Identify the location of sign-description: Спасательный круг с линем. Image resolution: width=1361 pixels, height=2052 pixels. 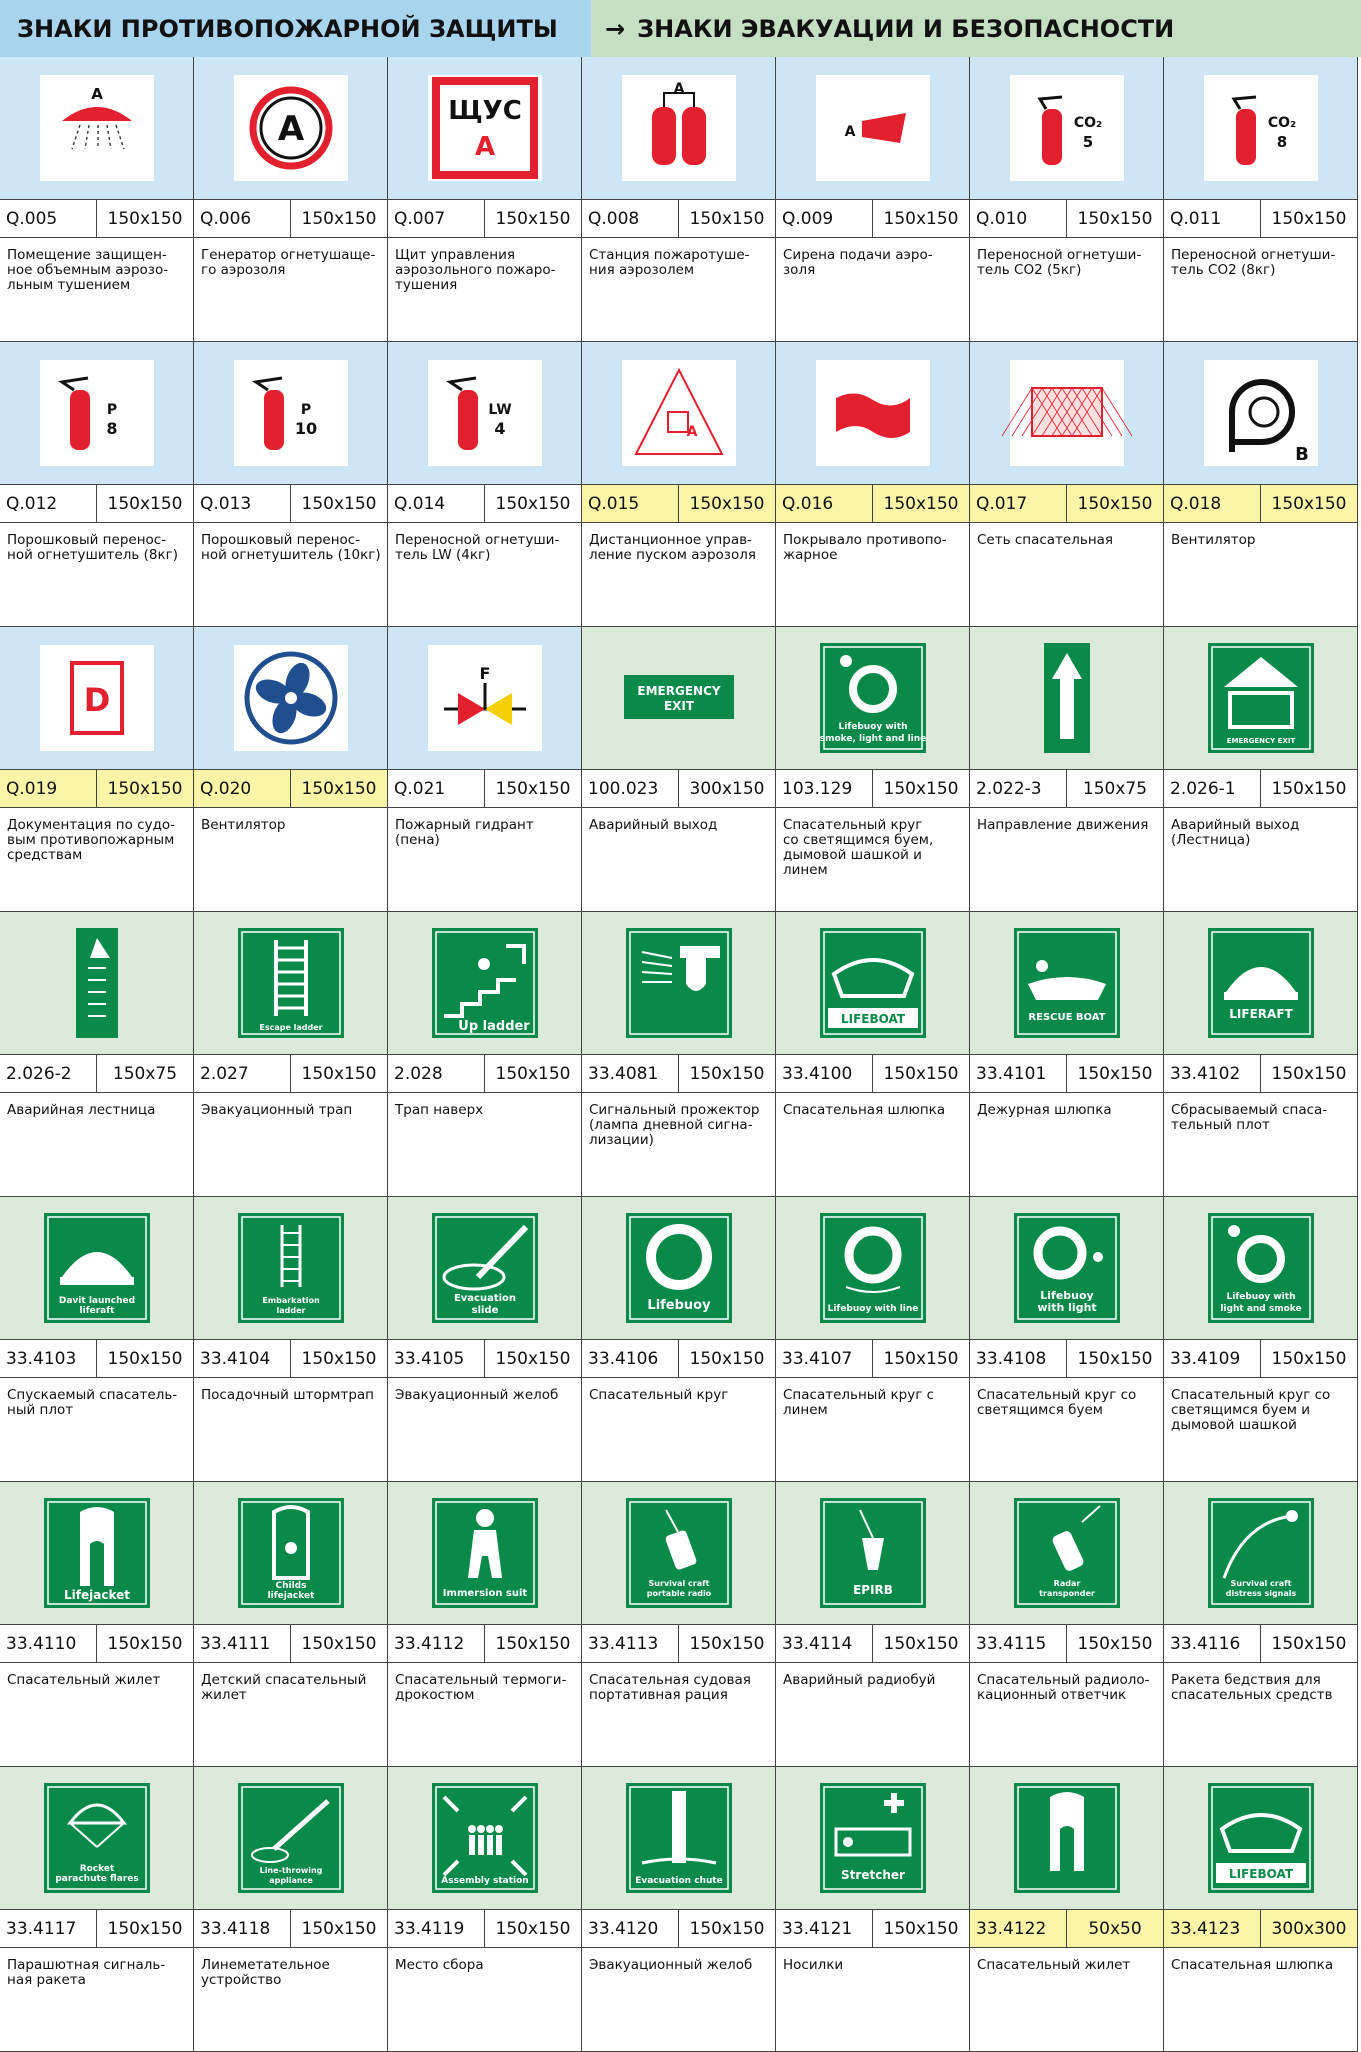
(859, 1402).